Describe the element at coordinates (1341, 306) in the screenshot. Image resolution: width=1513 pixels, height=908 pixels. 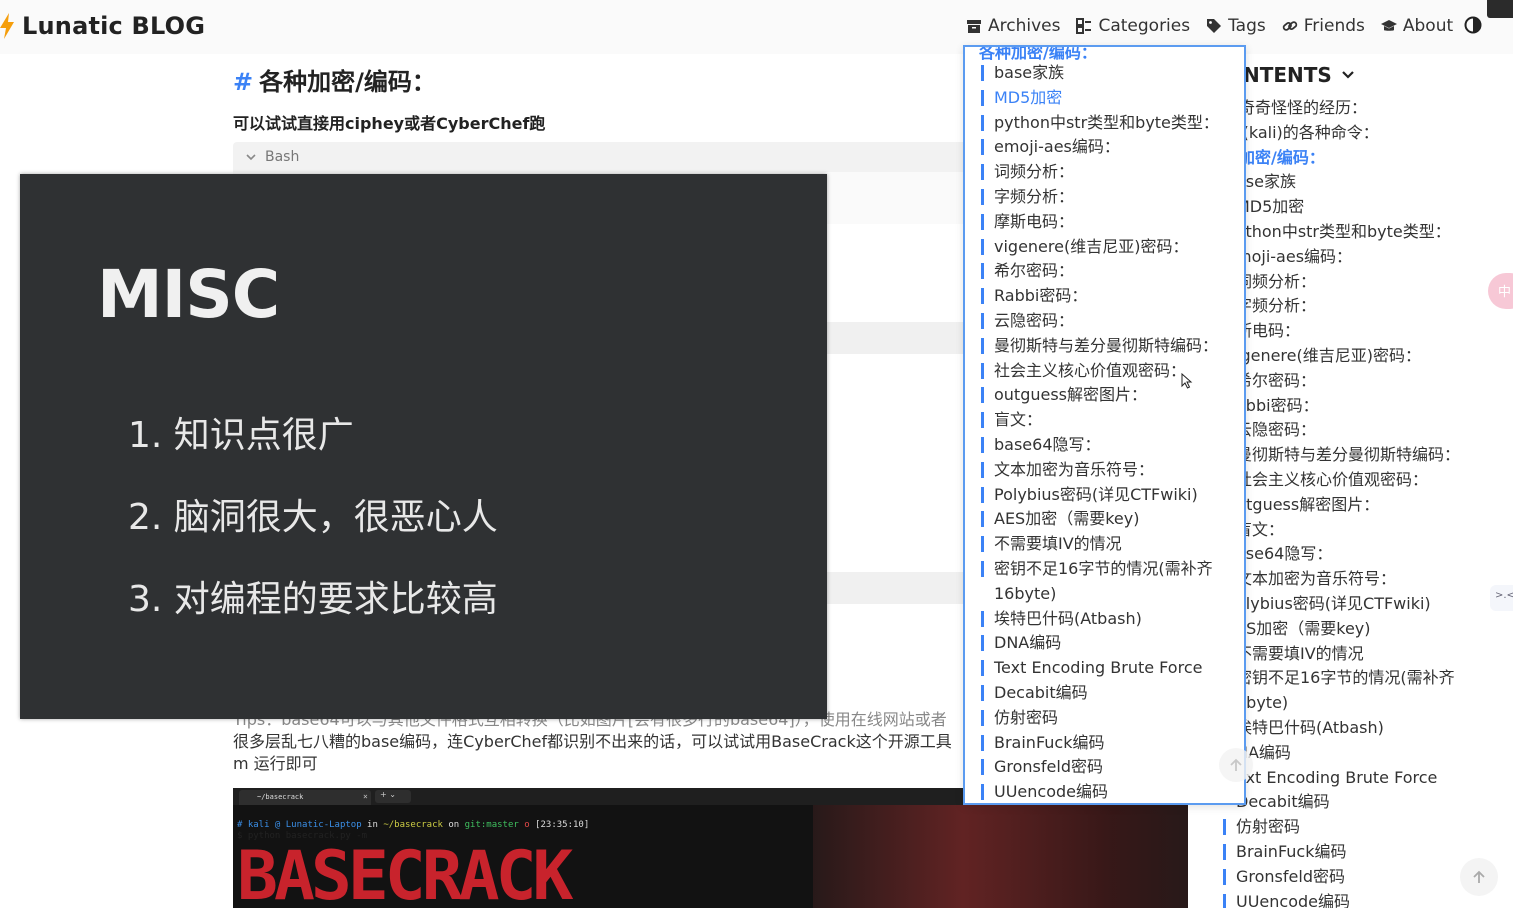
I see `toc-item: 字频分析：` at that location.